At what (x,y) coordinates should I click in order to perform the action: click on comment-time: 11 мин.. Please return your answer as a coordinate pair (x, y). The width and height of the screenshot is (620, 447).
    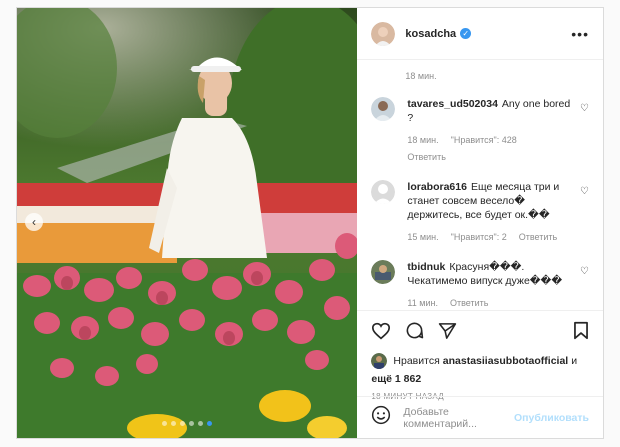
    Looking at the image, I should click on (422, 303).